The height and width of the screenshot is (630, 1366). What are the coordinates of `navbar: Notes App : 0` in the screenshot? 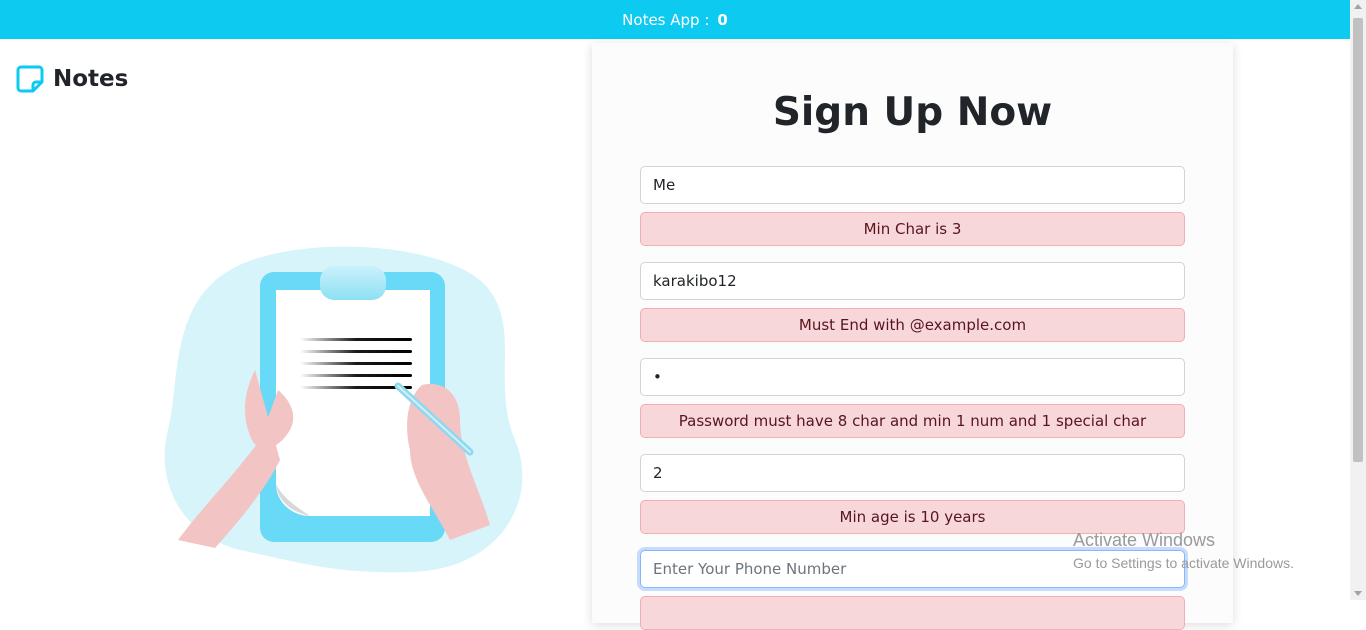 It's located at (675, 19).